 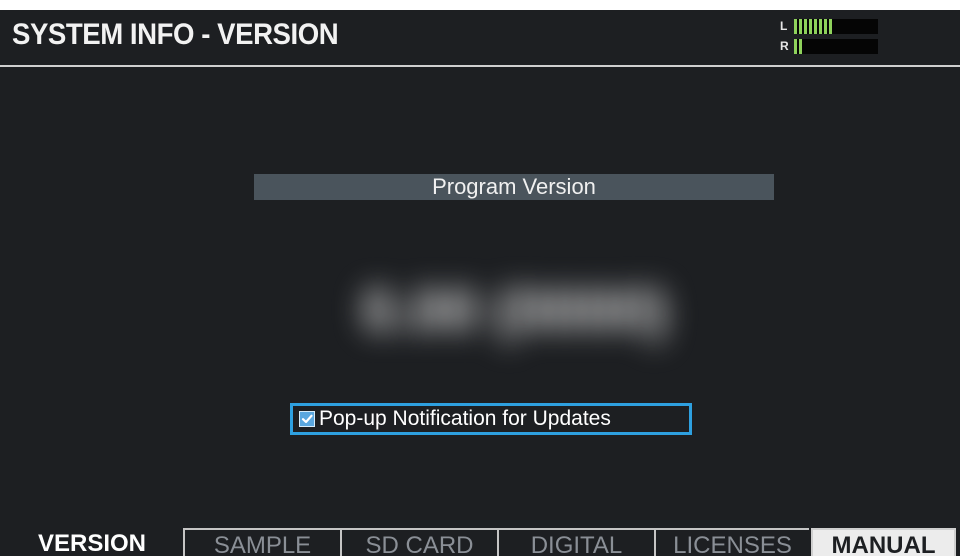 I want to click on checkmark-icon, so click(x=307, y=419).